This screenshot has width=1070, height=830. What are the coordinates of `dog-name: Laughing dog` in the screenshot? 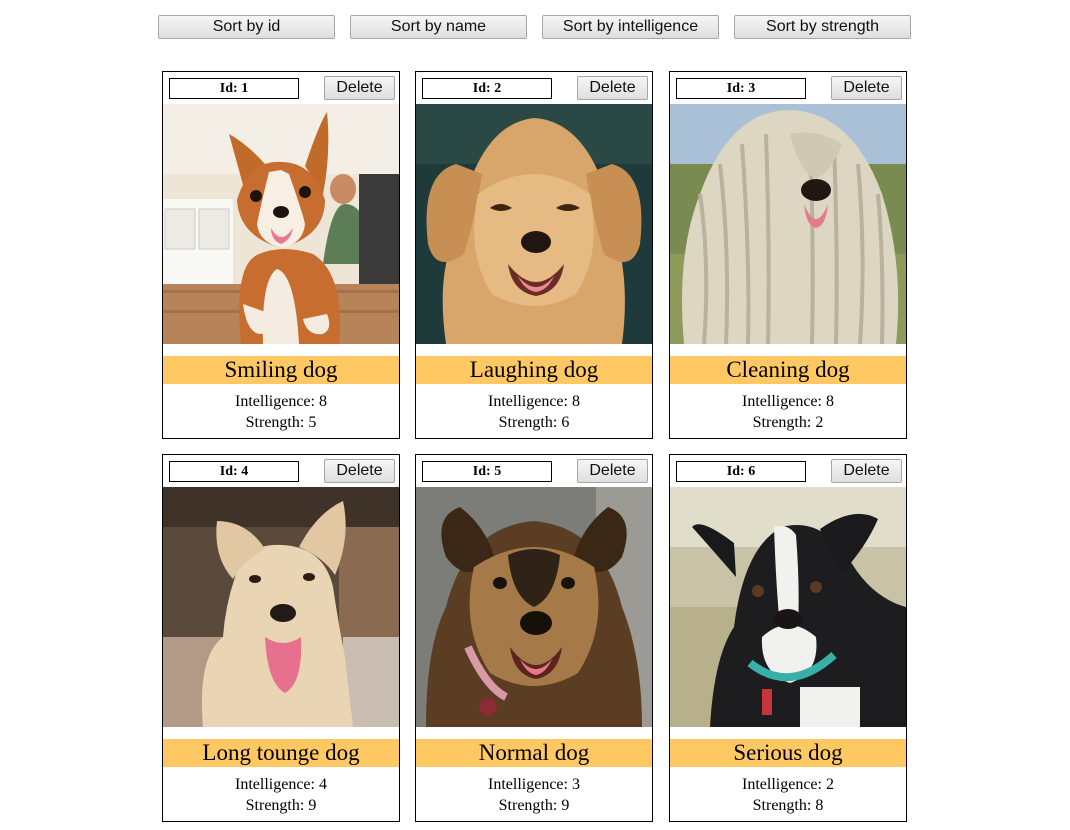 It's located at (534, 370).